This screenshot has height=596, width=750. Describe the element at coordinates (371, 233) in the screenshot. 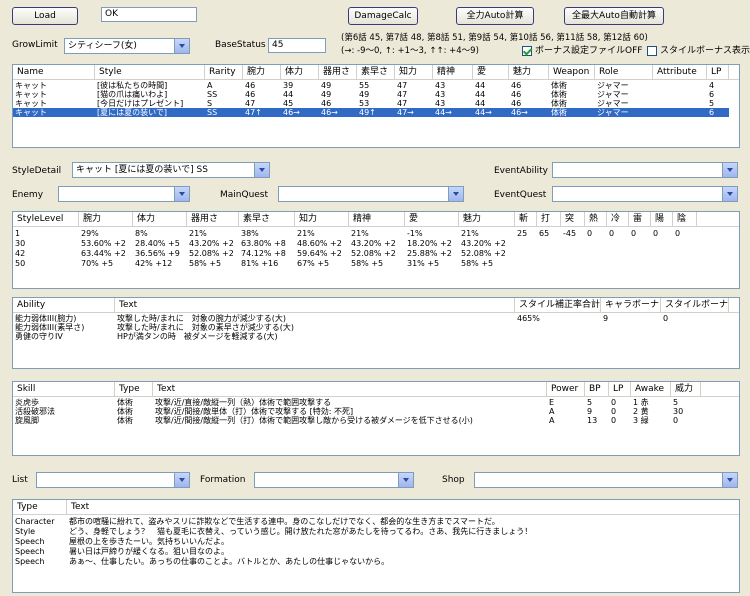

I see `table-row: 1 29% 8% 21% 38% 21% 21% -1% 21% 25 65 -45 0 0 0 0 0` at that location.